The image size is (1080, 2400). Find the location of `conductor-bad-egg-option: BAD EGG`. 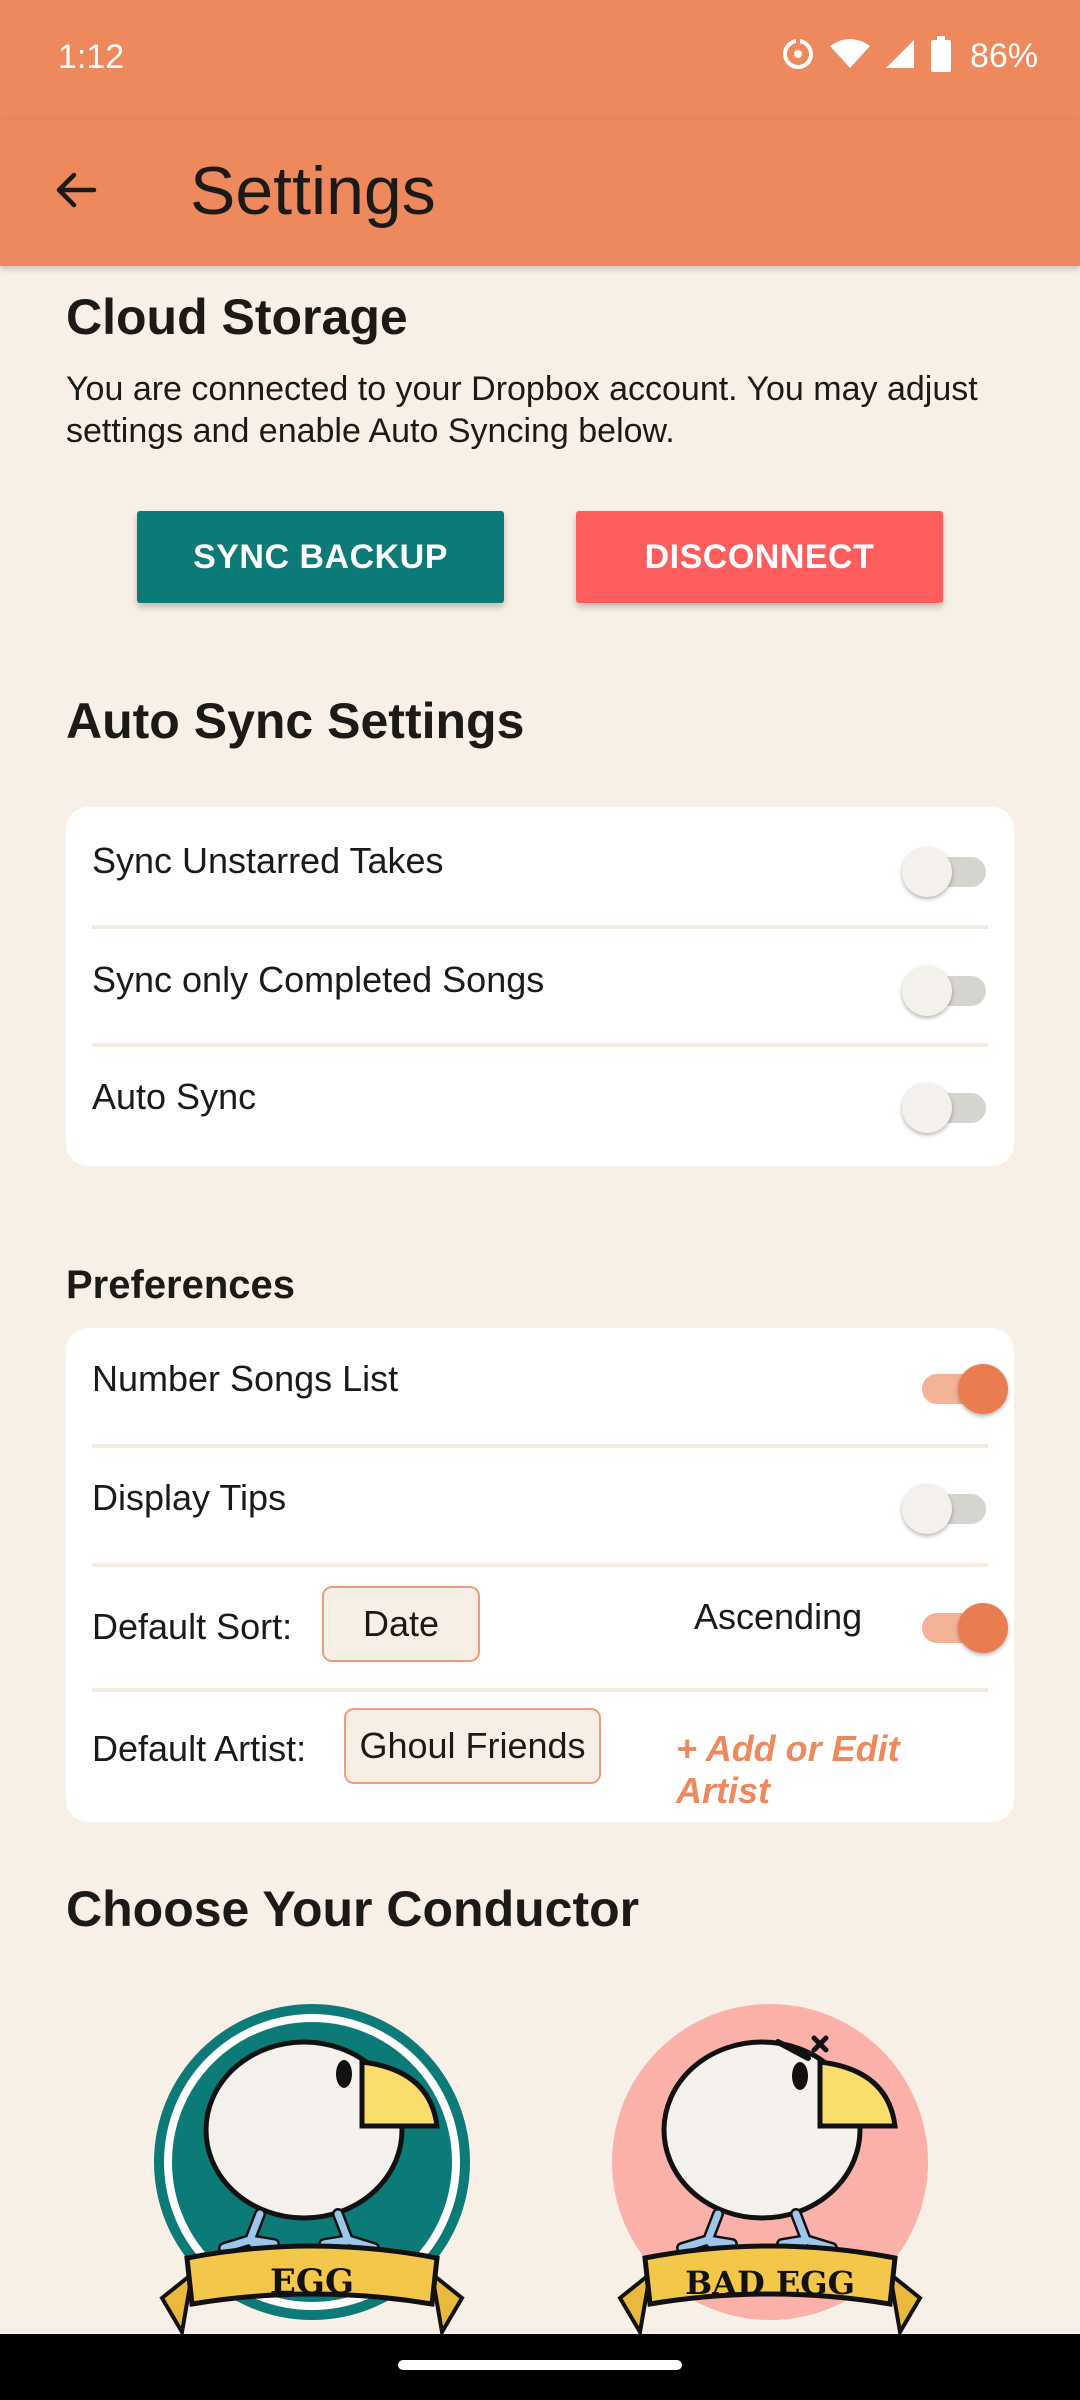

conductor-bad-egg-option: BAD EGG is located at coordinates (770, 2168).